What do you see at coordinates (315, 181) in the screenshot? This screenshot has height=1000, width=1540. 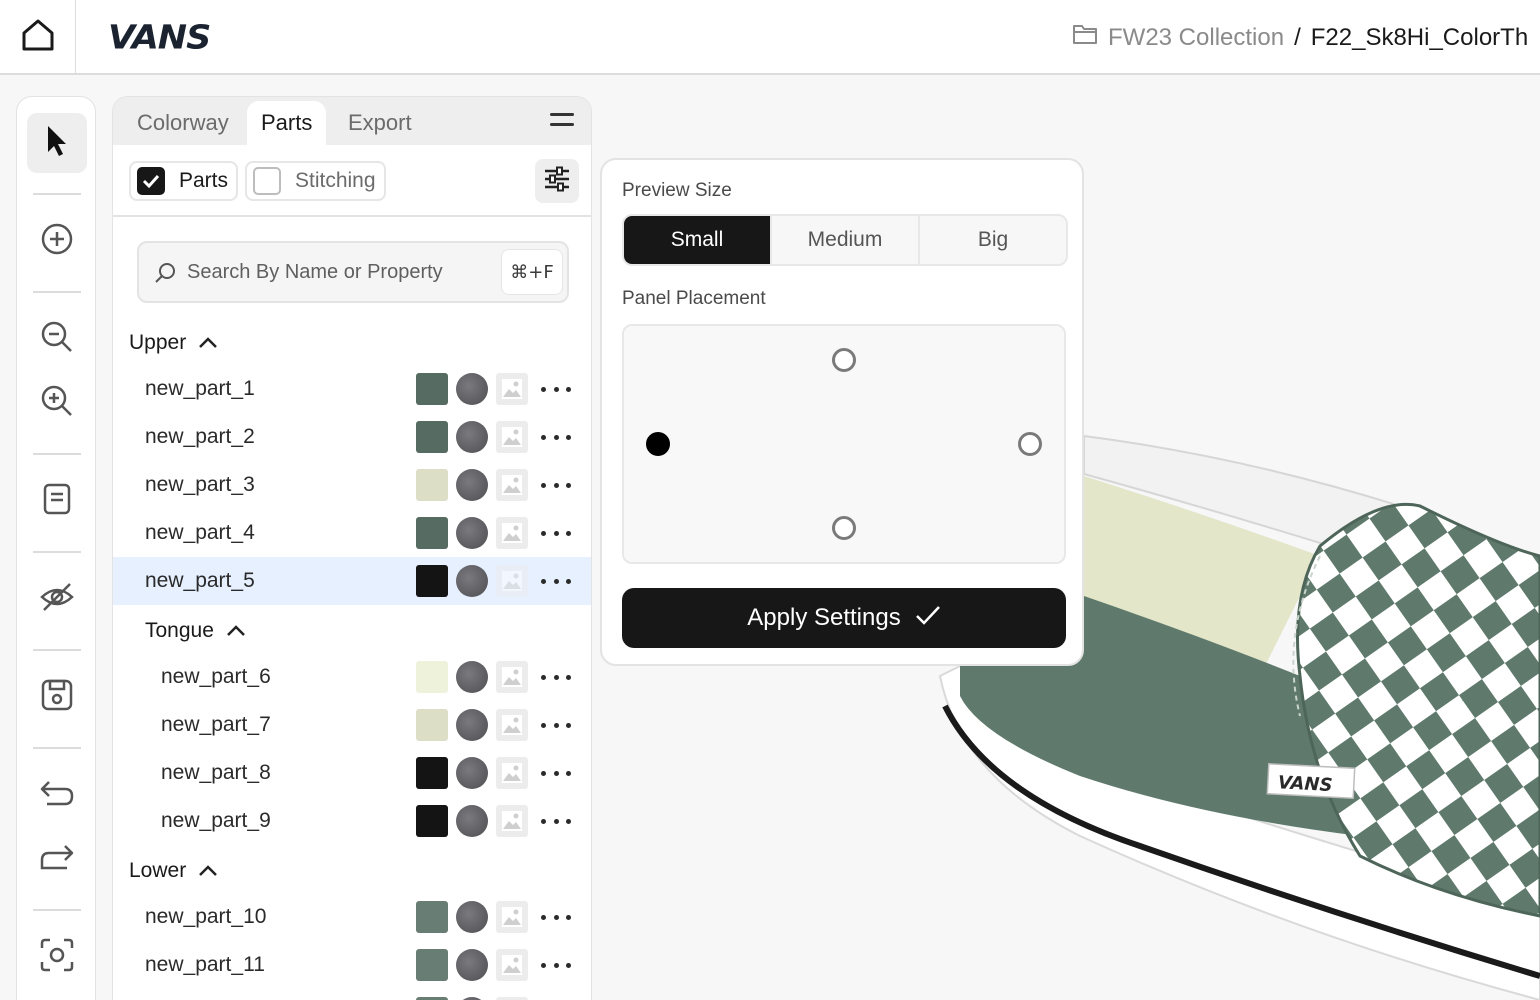 I see `stitching-filter-chip: Stitching` at bounding box center [315, 181].